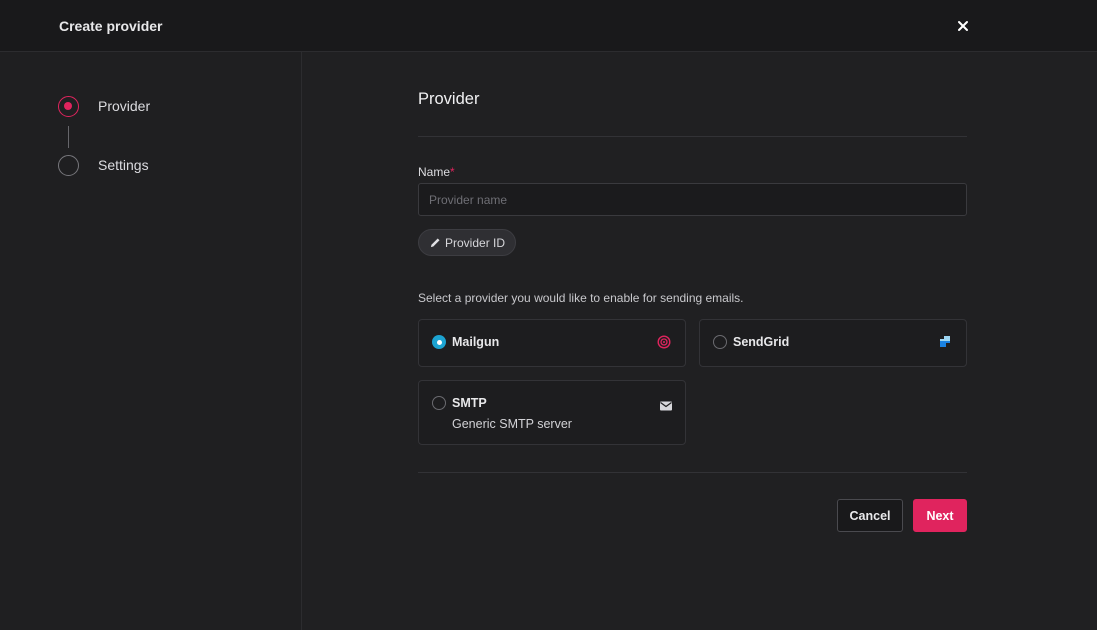 This screenshot has height=630, width=1097. I want to click on section-title: Provider, so click(449, 99).